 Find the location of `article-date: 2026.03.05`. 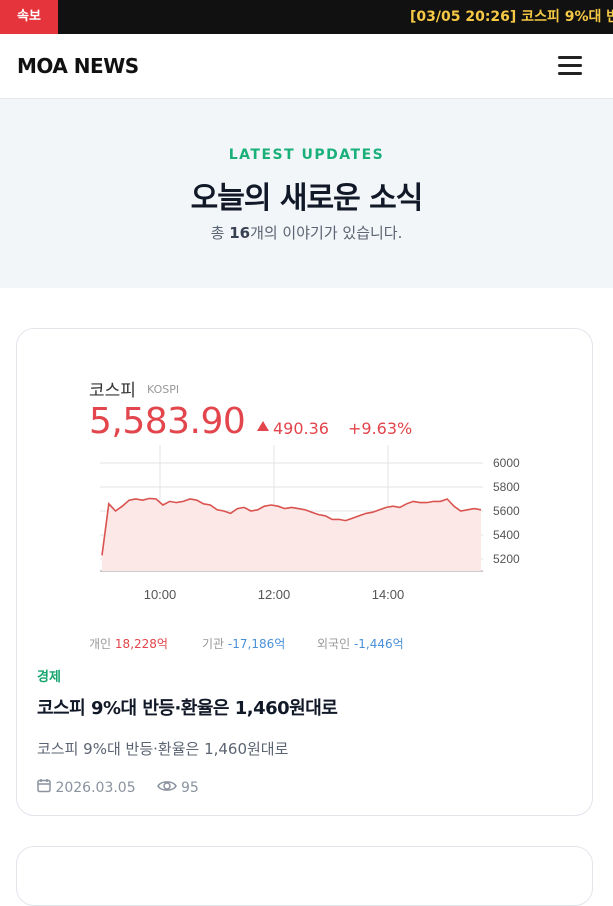

article-date: 2026.03.05 is located at coordinates (95, 787).